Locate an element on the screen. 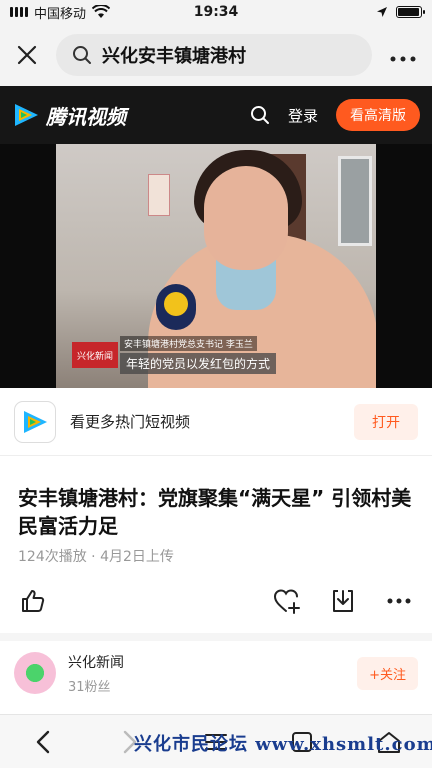 The image size is (432, 768). status-time: 19:34 is located at coordinates (216, 12).